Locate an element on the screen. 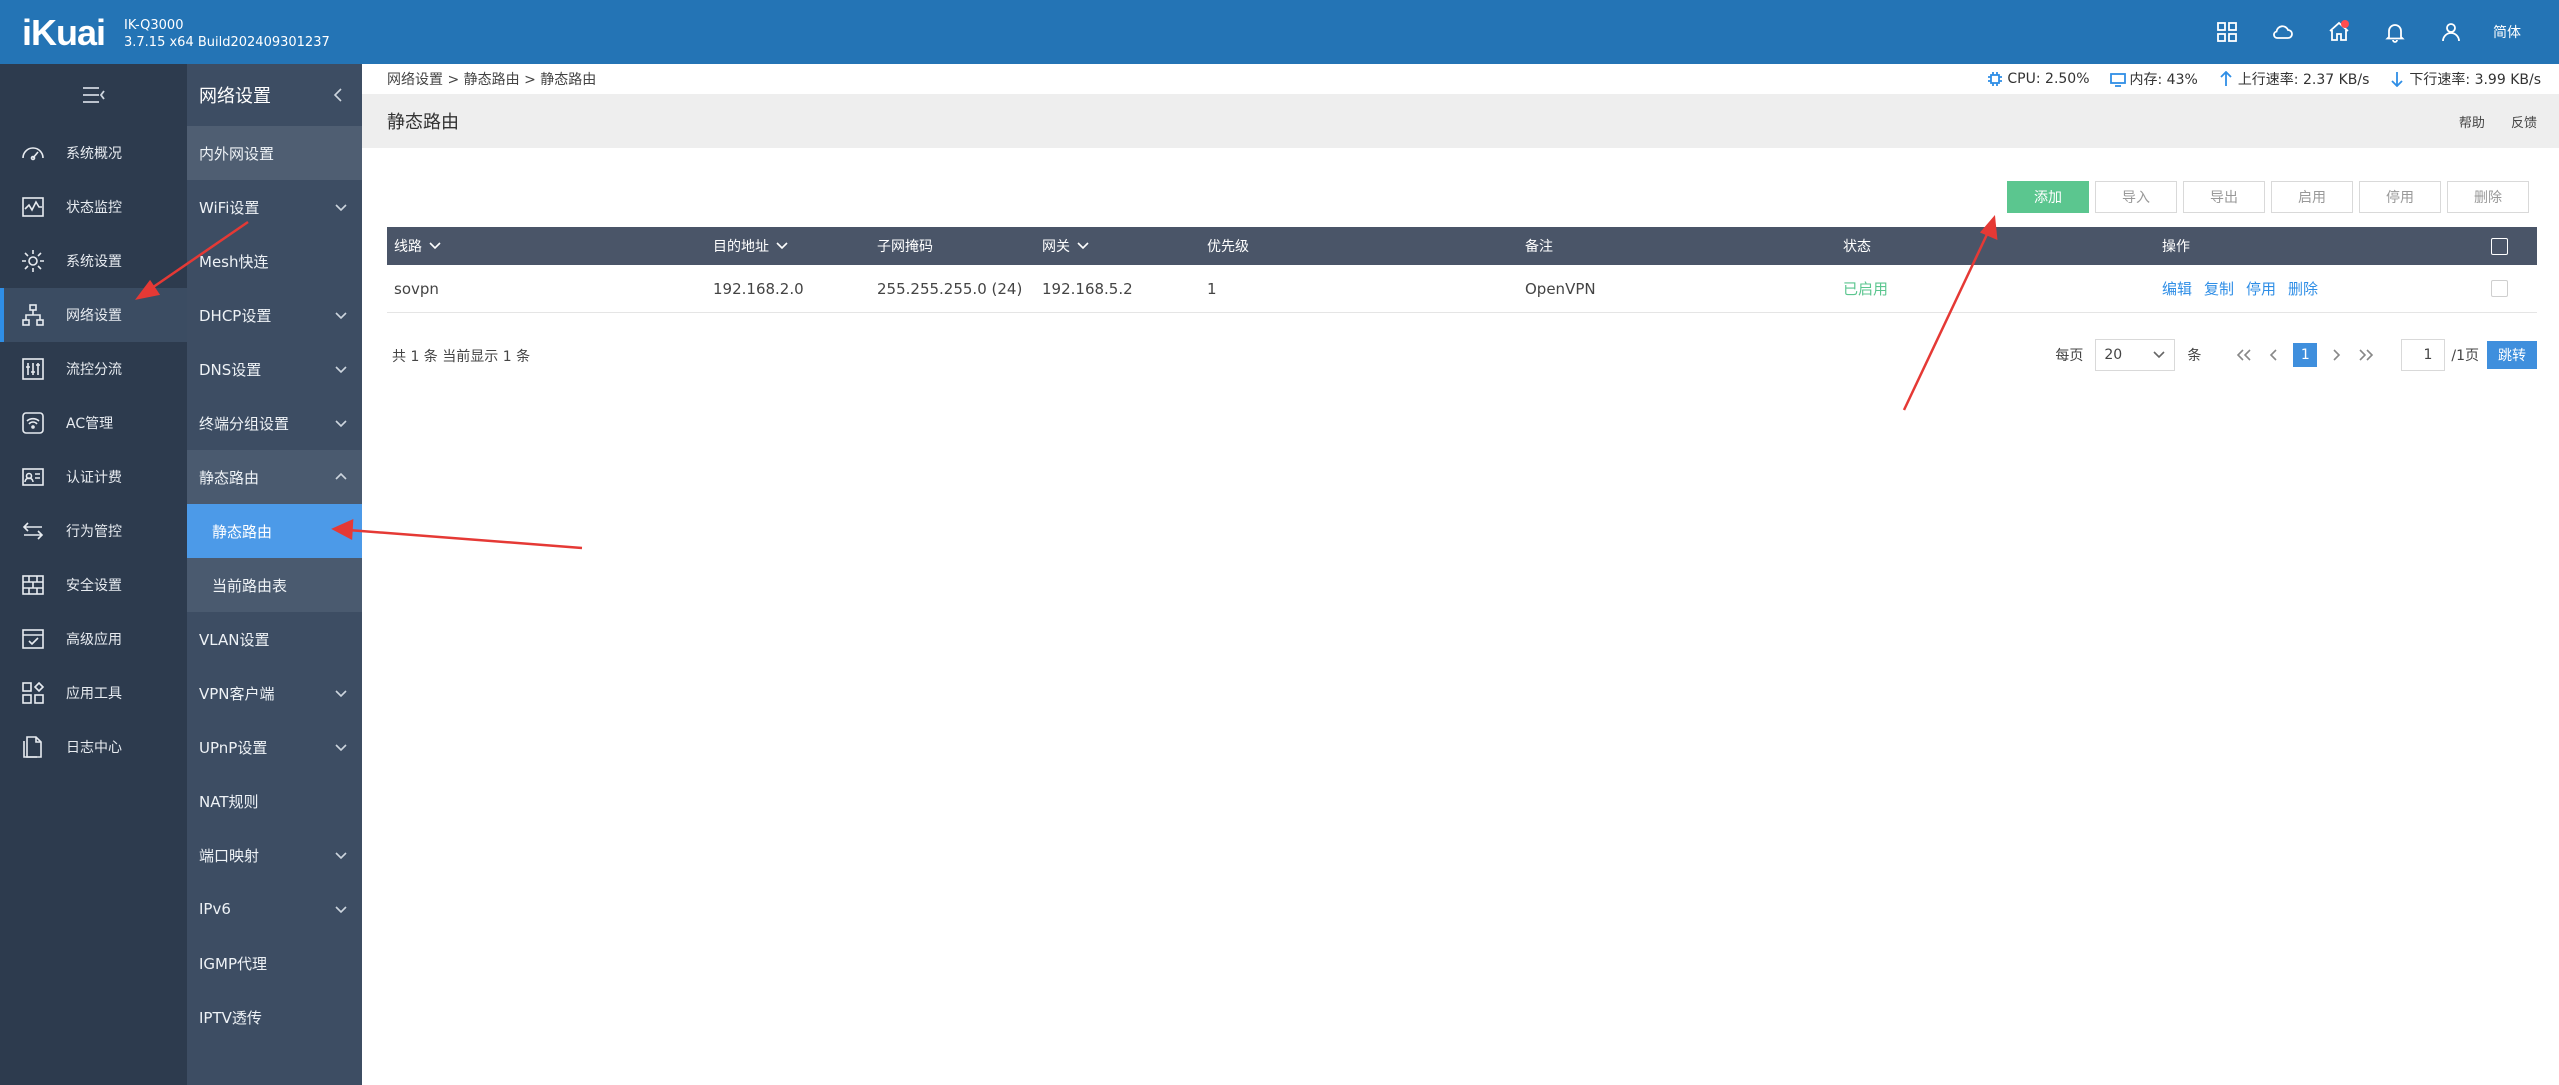 The image size is (2559, 1085). jump-button: 跳转 is located at coordinates (2512, 355).